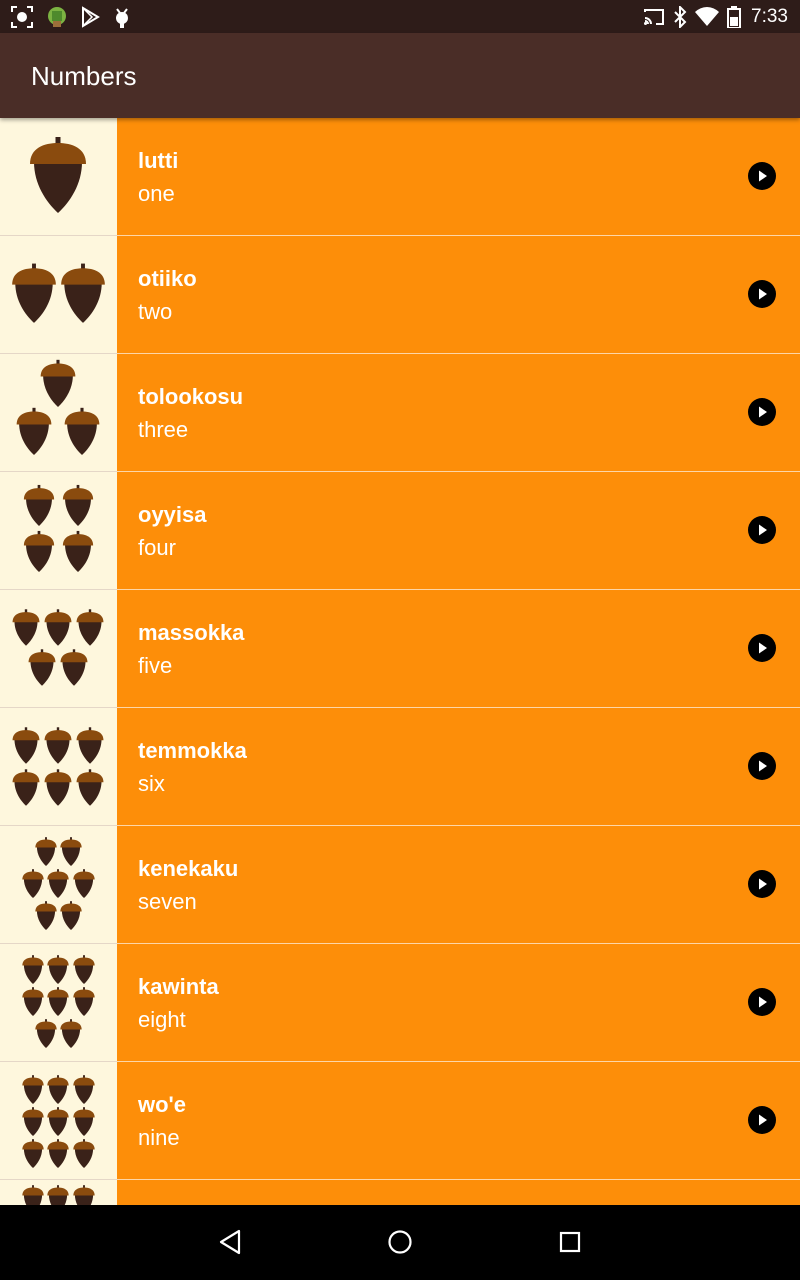  What do you see at coordinates (155, 311) in the screenshot?
I see `english-word: two` at bounding box center [155, 311].